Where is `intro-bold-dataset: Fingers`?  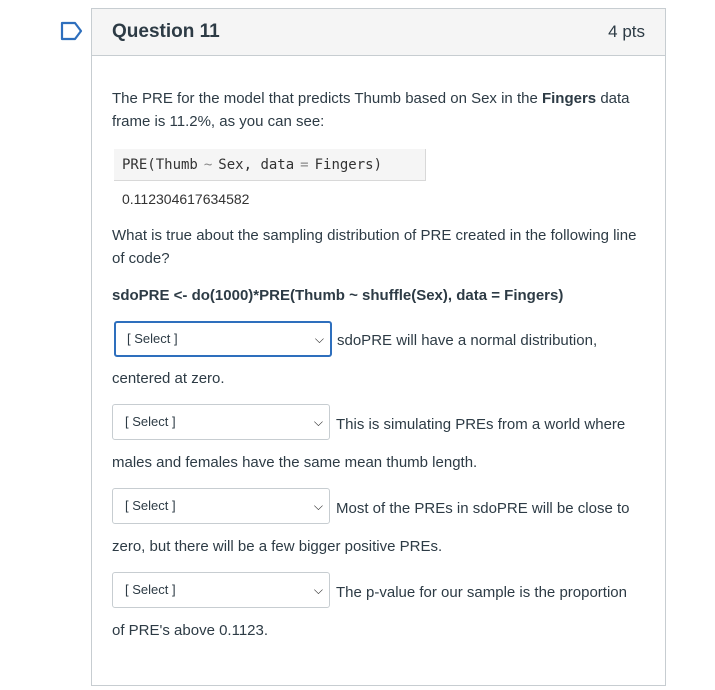 intro-bold-dataset: Fingers is located at coordinates (569, 98).